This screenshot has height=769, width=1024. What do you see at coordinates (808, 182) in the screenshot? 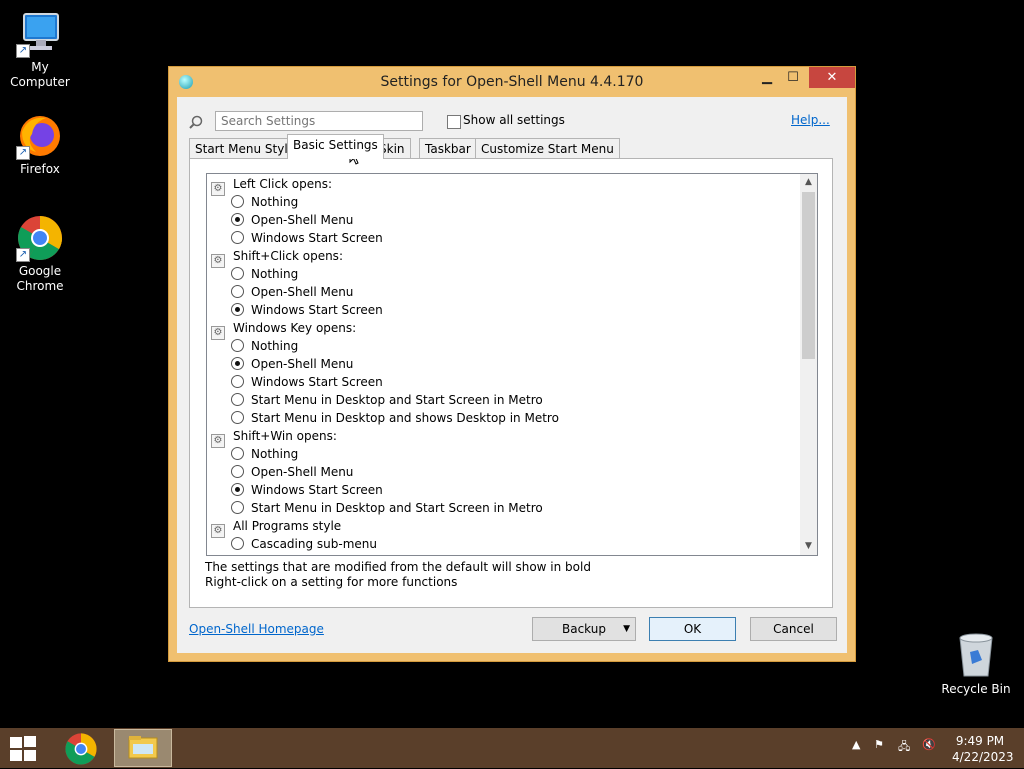
I see `scroll-up-arrow-icon: ▲` at bounding box center [808, 182].